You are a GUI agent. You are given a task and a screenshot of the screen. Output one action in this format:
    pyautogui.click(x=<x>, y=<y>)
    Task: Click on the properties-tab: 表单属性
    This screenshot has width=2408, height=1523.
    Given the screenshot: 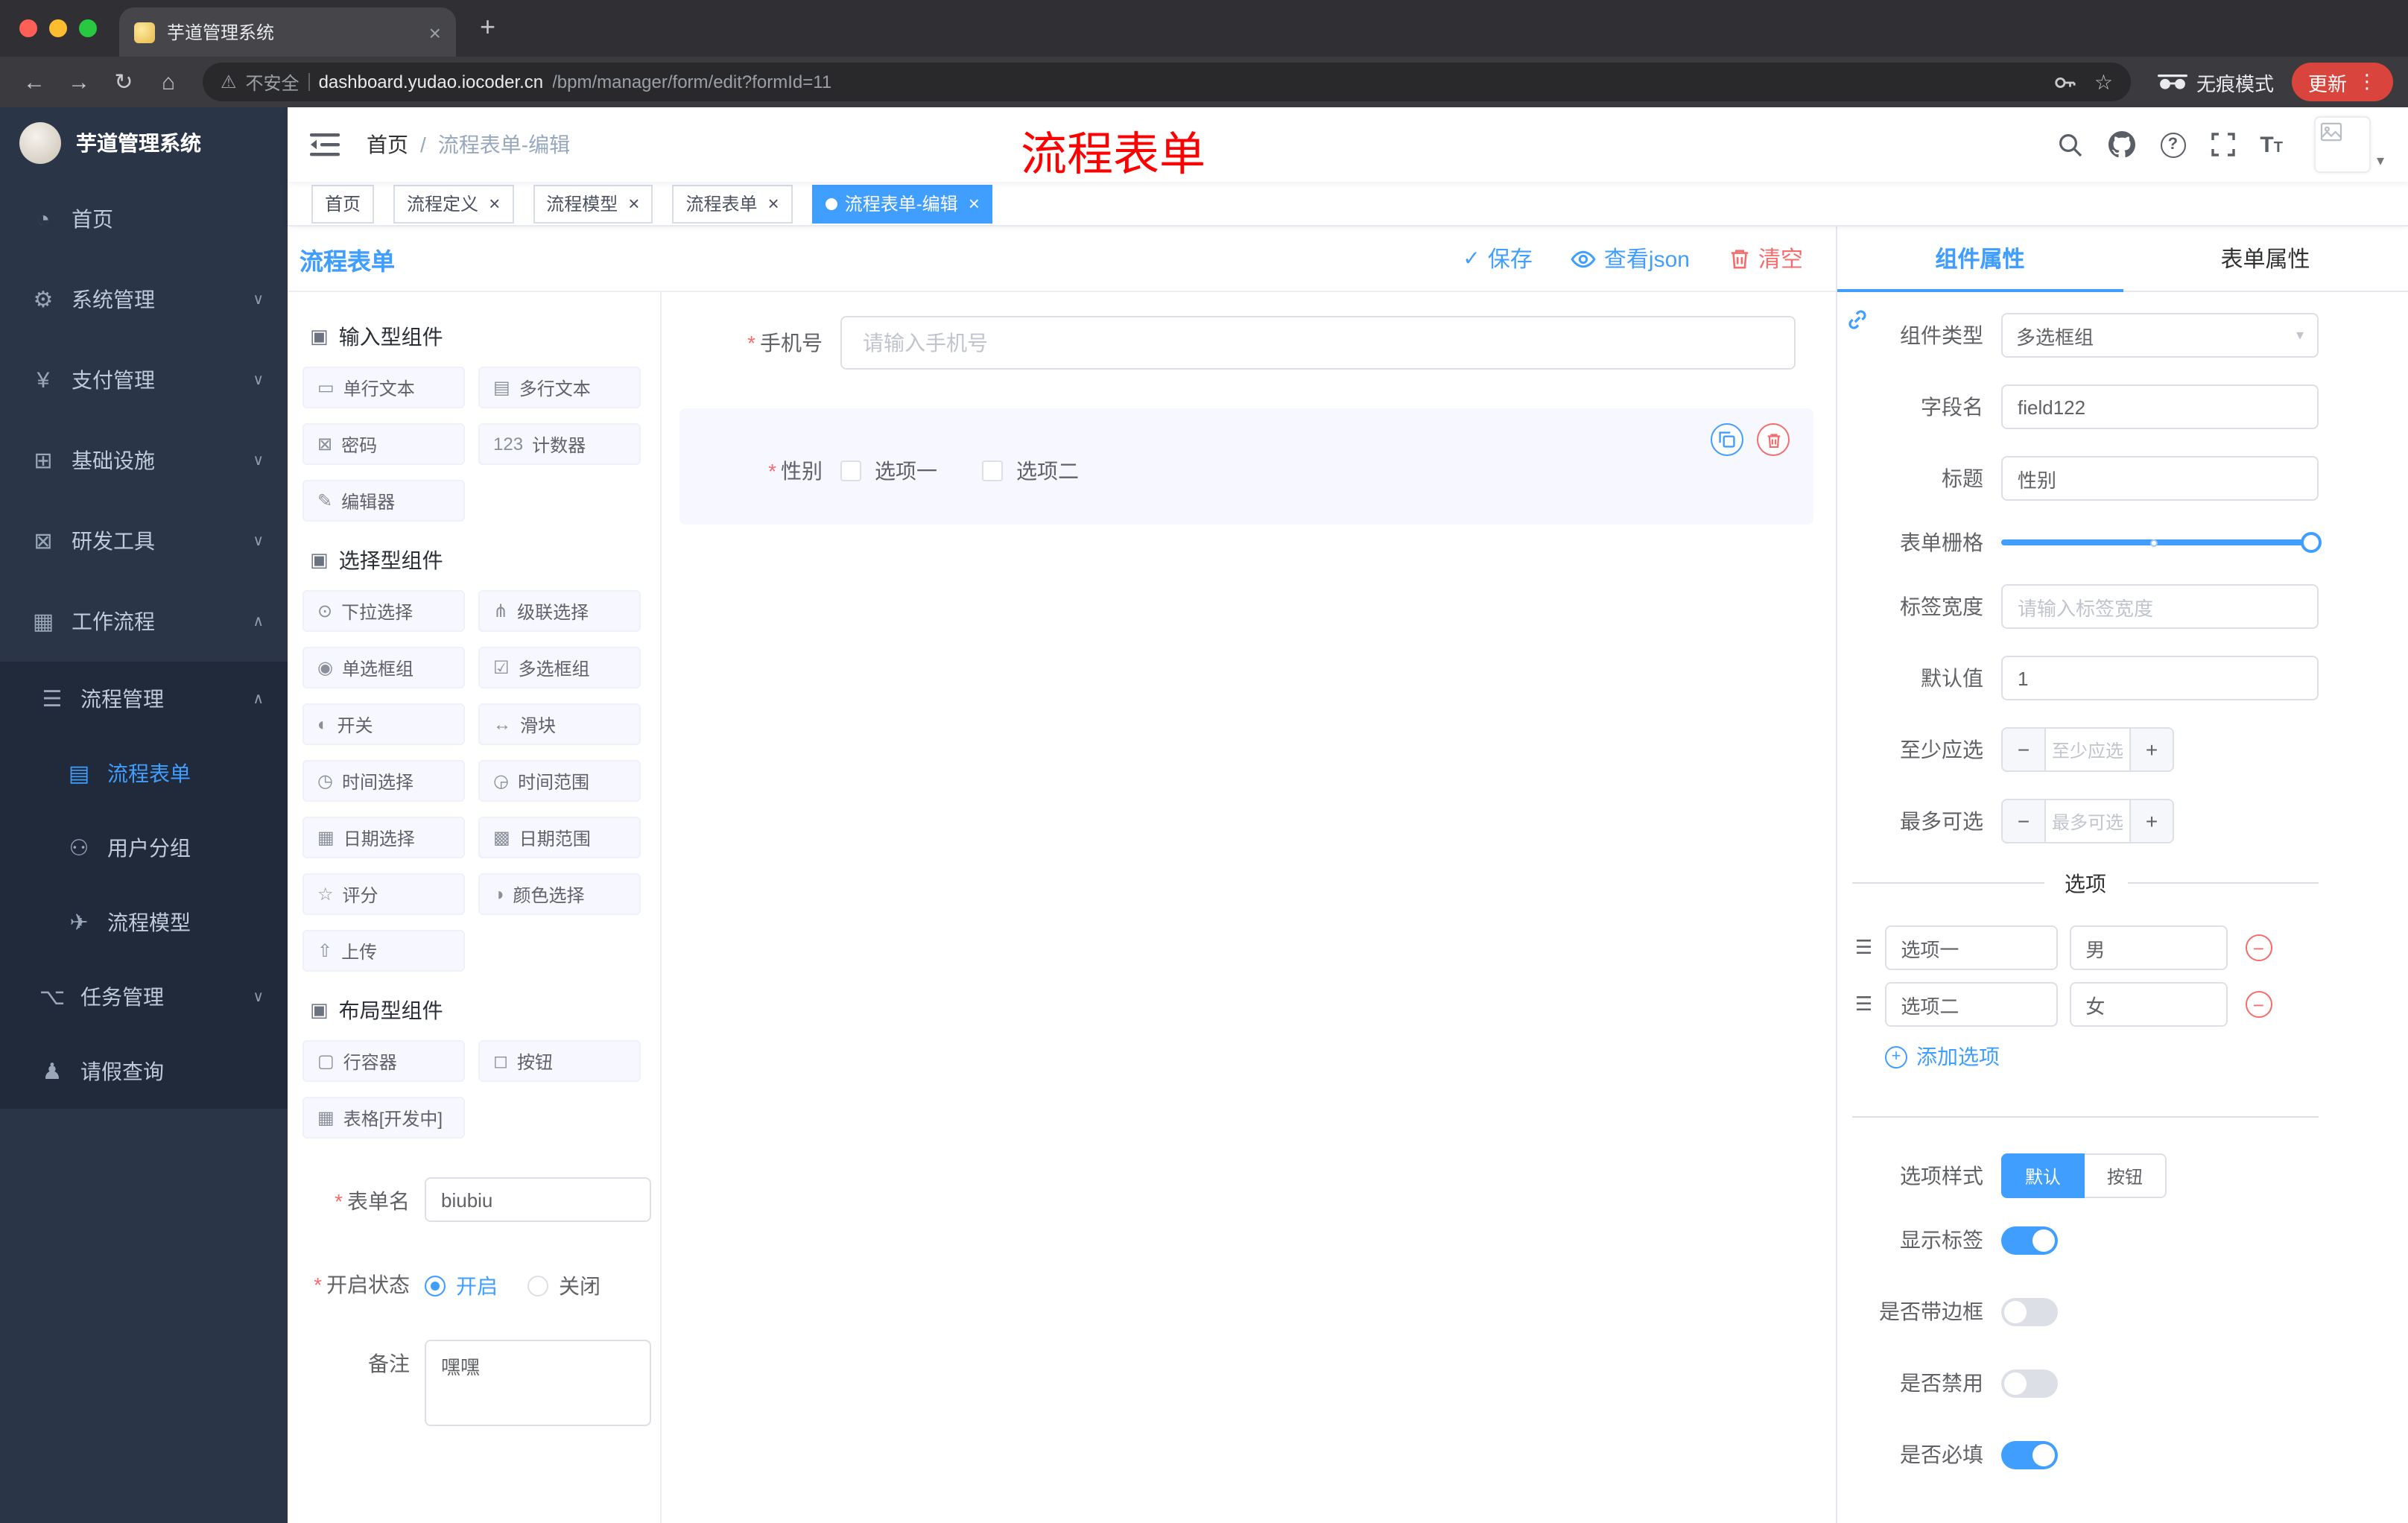 What is the action you would take?
    pyautogui.click(x=2265, y=259)
    